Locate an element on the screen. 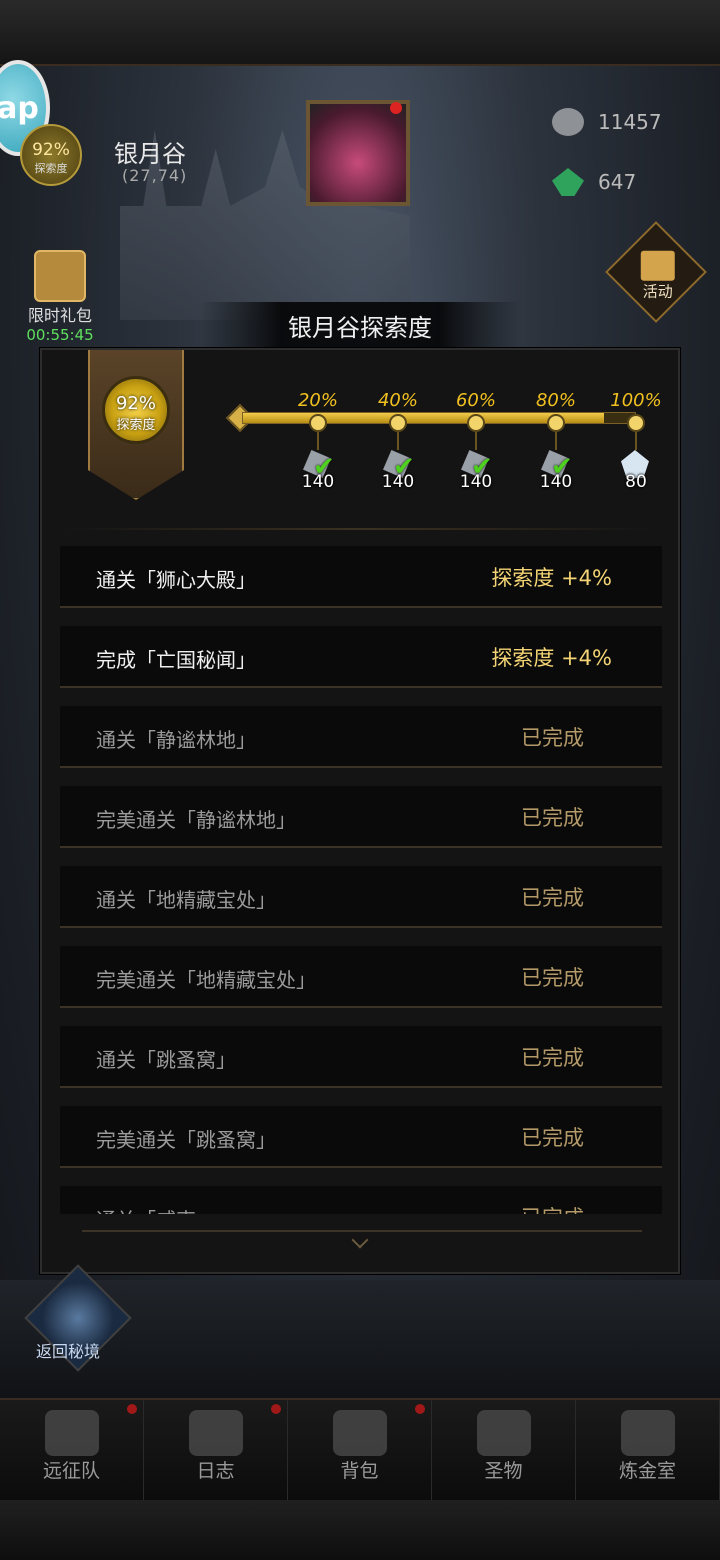 Image resolution: width=720 pixels, height=1560 pixels. compass-badge: 92% 探索度 is located at coordinates (136, 410).